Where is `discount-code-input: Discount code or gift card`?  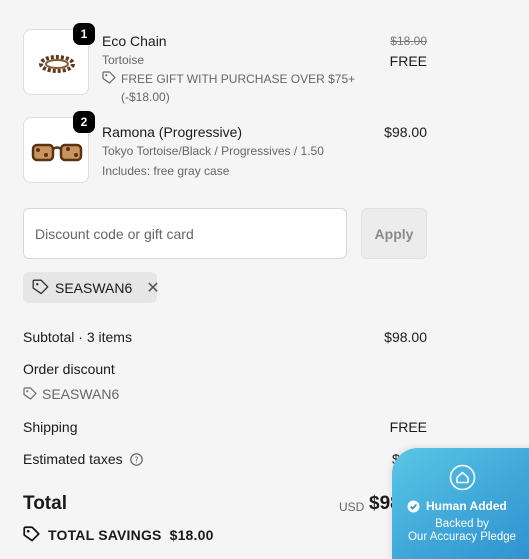 discount-code-input: Discount code or gift card is located at coordinates (185, 233).